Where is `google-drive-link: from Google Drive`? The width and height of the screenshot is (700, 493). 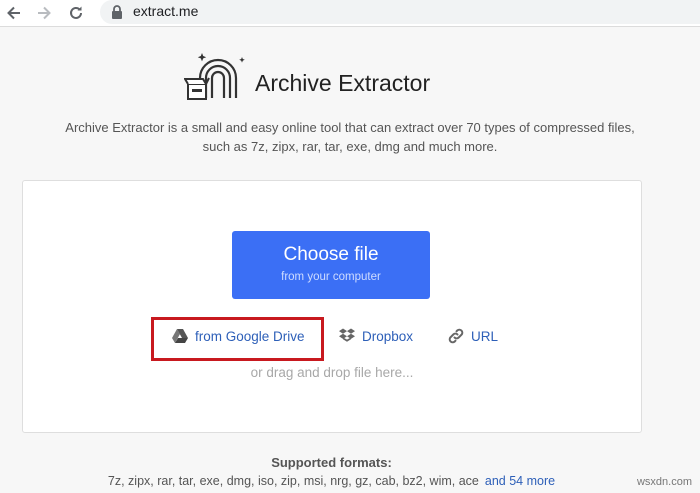 google-drive-link: from Google Drive is located at coordinates (238, 336).